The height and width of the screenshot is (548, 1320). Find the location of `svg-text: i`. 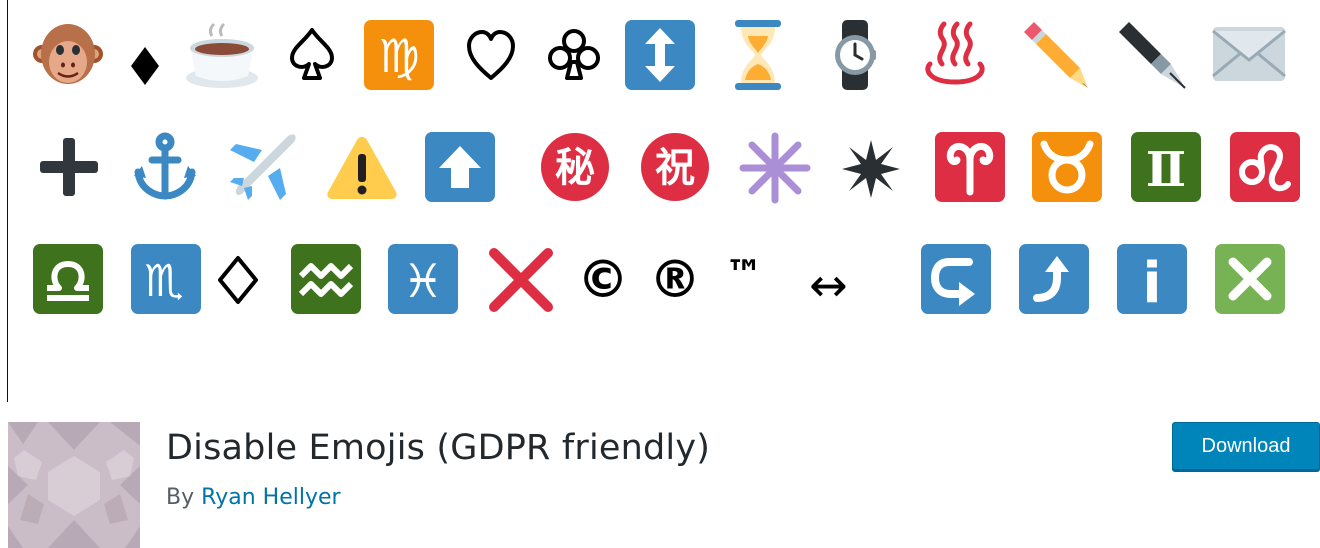

svg-text: i is located at coordinates (1151, 282).